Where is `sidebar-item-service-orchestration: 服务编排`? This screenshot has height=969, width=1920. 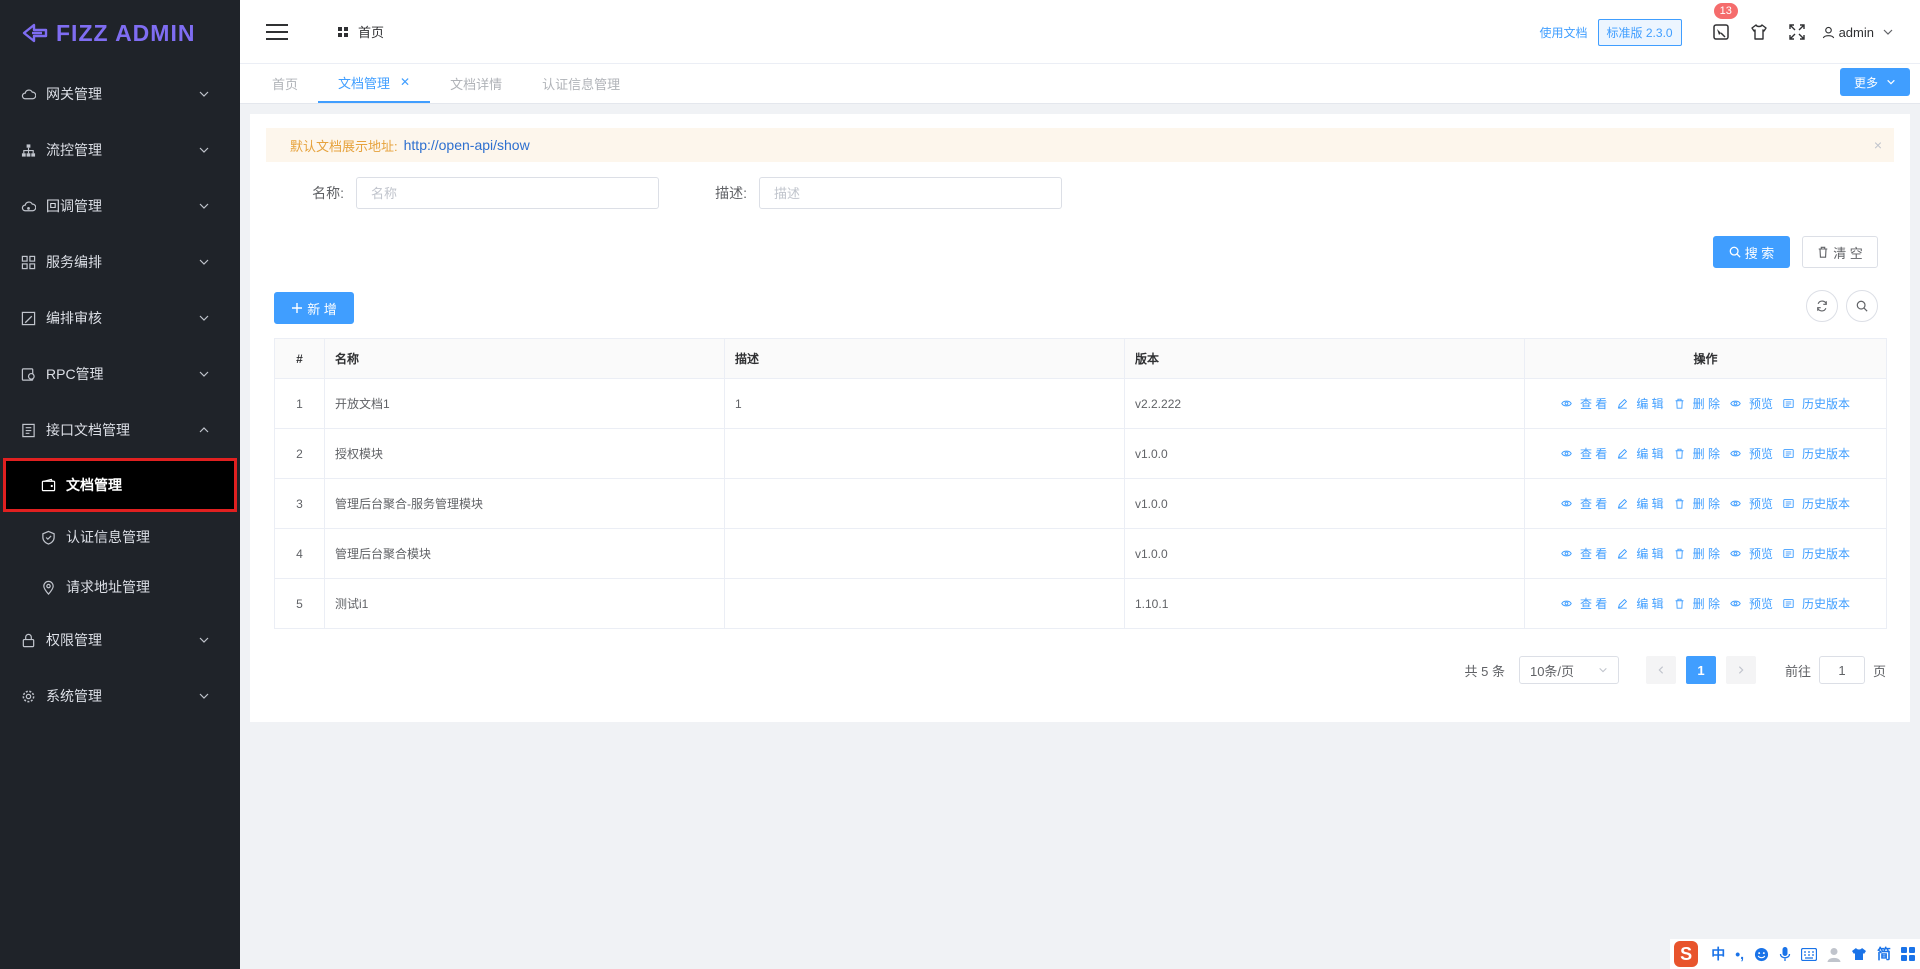
sidebar-item-service-orchestration: 服务编排 is located at coordinates (120, 262).